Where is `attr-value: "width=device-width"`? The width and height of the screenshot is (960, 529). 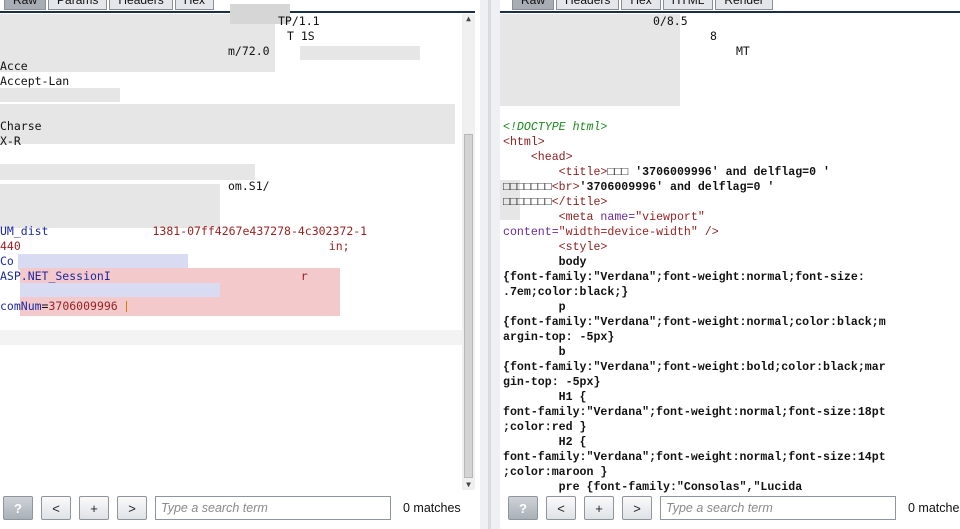
attr-value: "width=device-width" is located at coordinates (628, 232).